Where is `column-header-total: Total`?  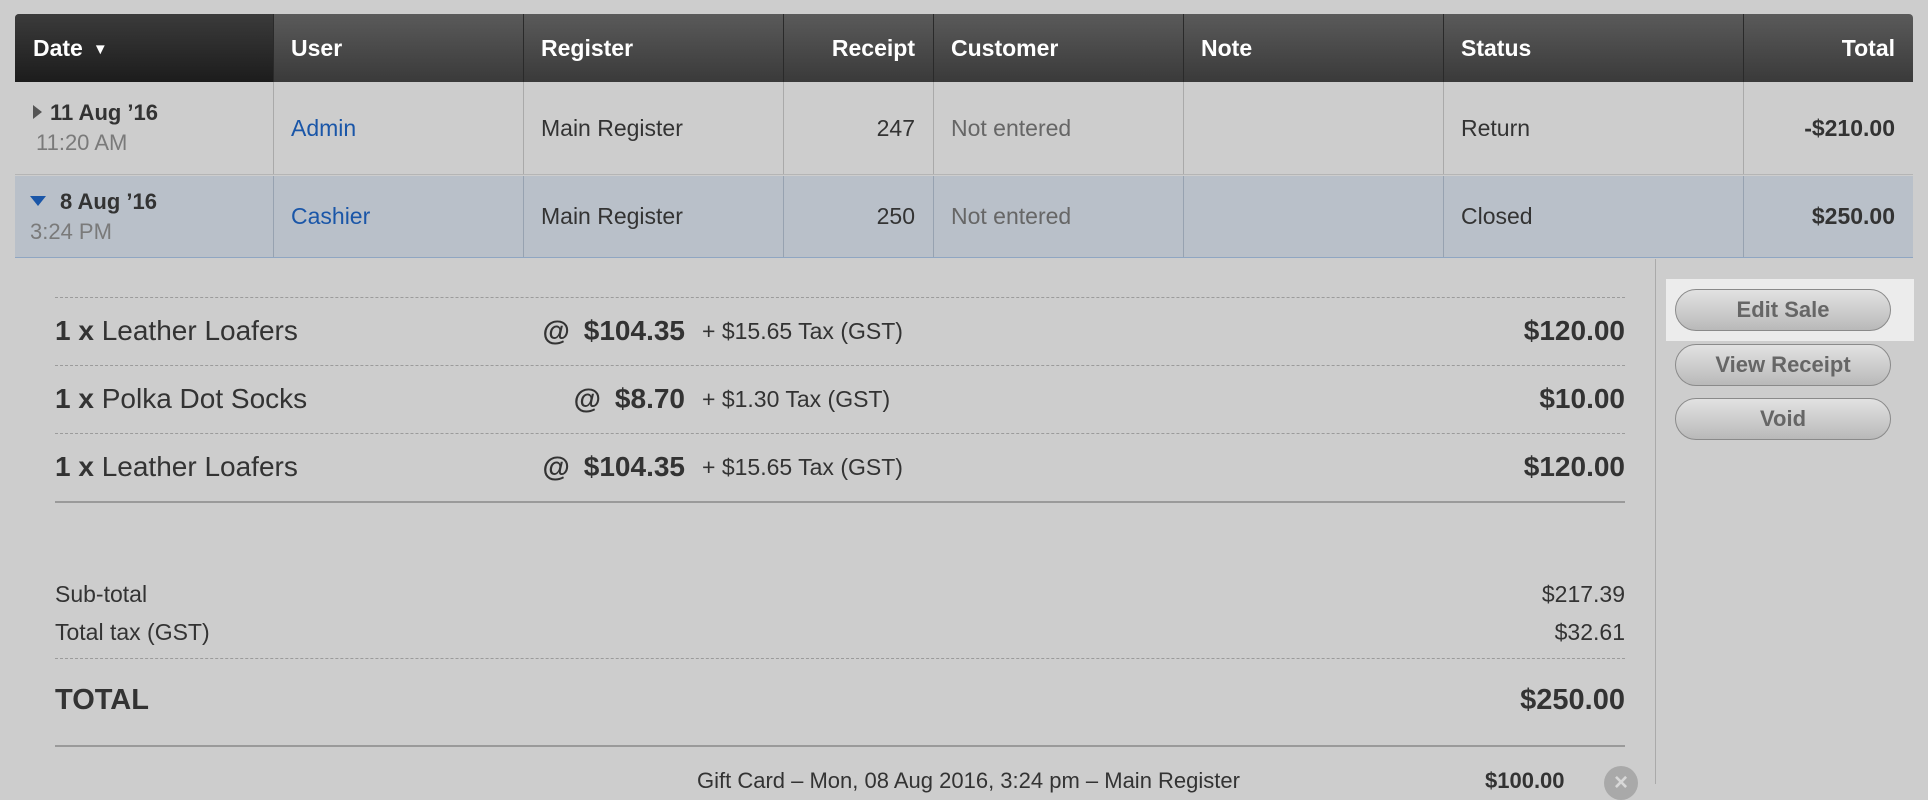
column-header-total: Total is located at coordinates (1828, 48).